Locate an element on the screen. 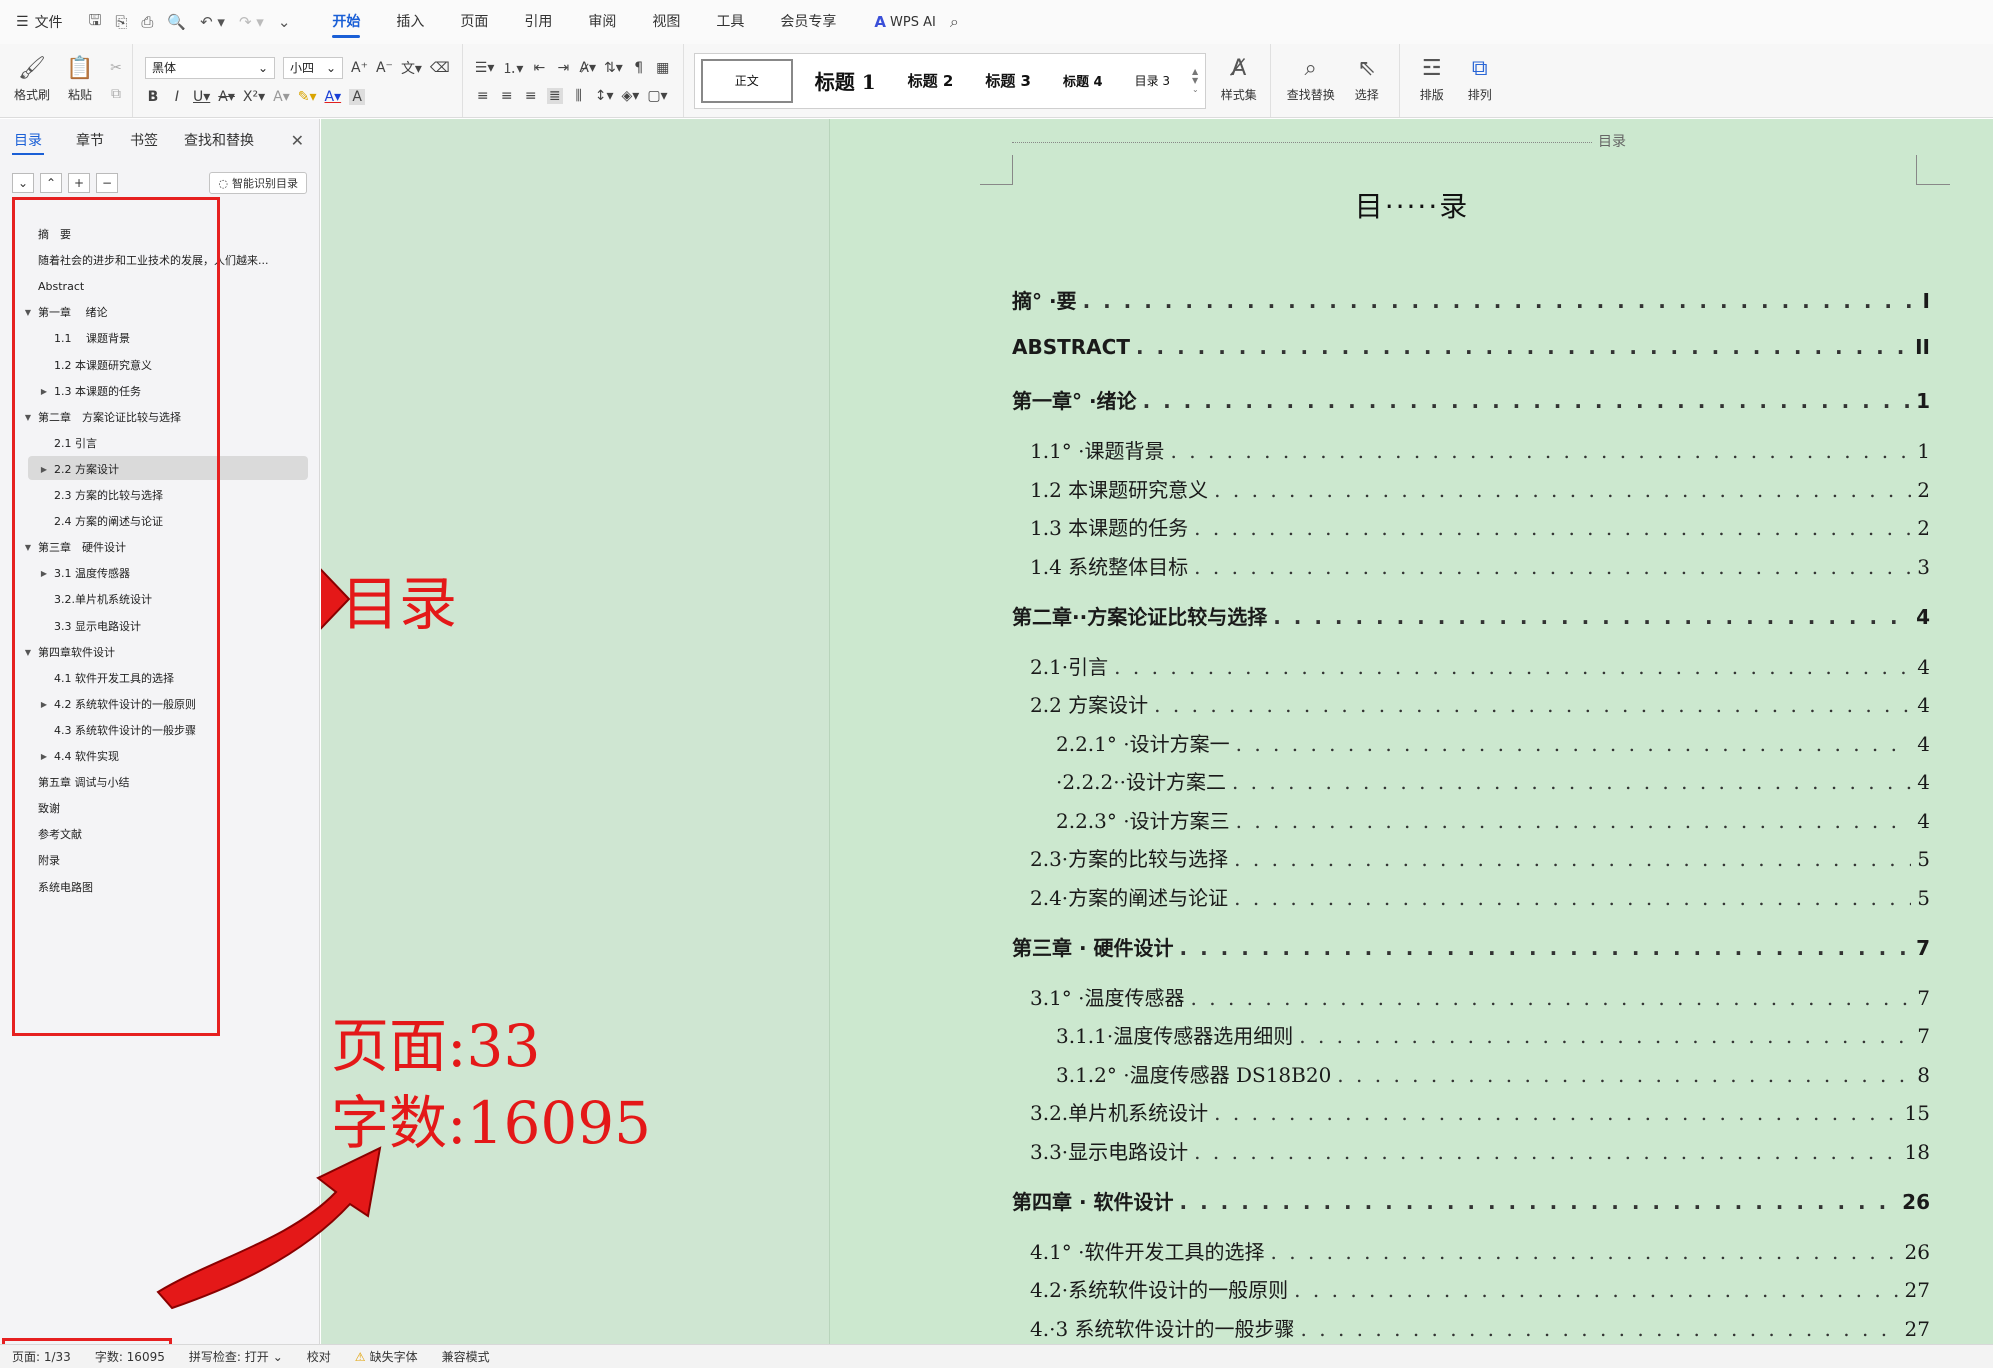  style-heading-4: 标题 4 is located at coordinates (1083, 81).